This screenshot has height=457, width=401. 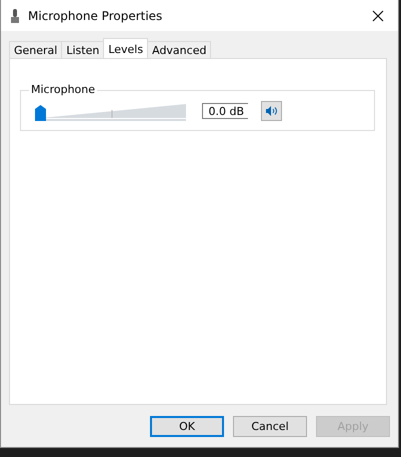 What do you see at coordinates (96, 15) in the screenshot?
I see `window-title: Microphone Properties` at bounding box center [96, 15].